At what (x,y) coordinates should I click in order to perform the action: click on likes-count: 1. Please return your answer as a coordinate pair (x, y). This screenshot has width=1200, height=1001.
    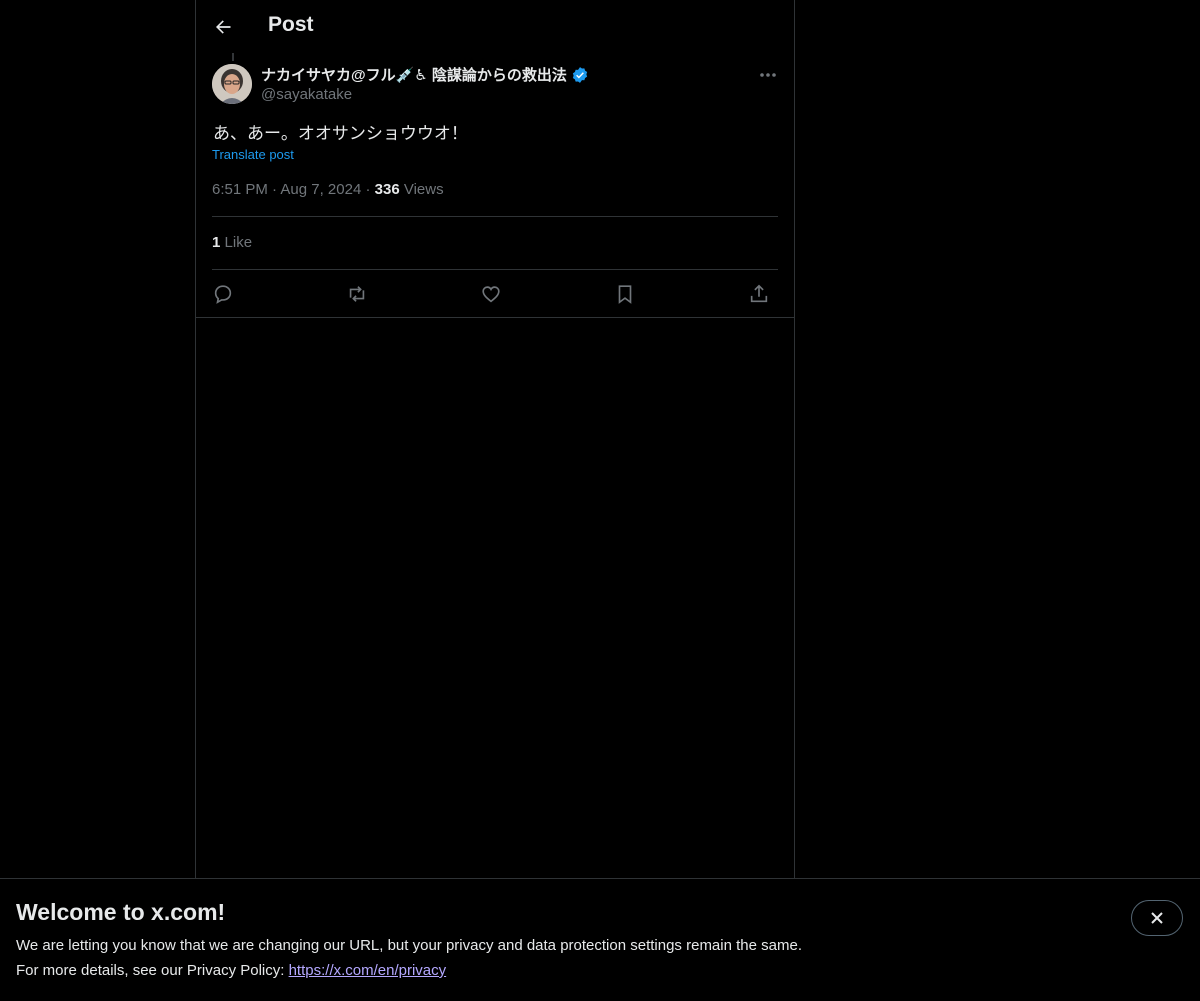
    Looking at the image, I should click on (216, 242).